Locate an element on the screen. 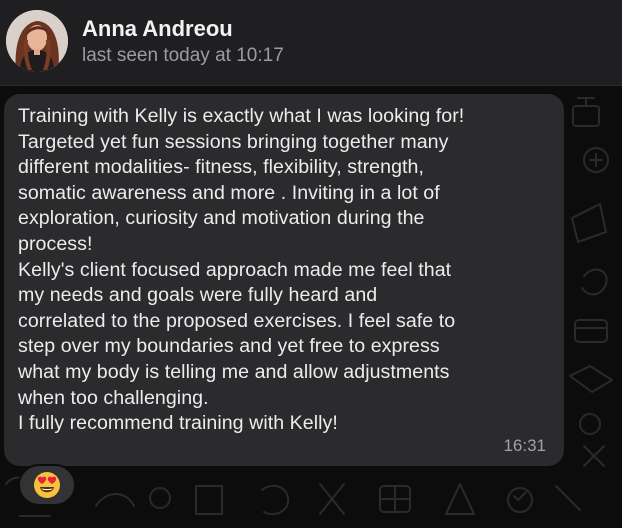 This screenshot has width=622, height=528. avatar-photo is located at coordinates (37, 41).